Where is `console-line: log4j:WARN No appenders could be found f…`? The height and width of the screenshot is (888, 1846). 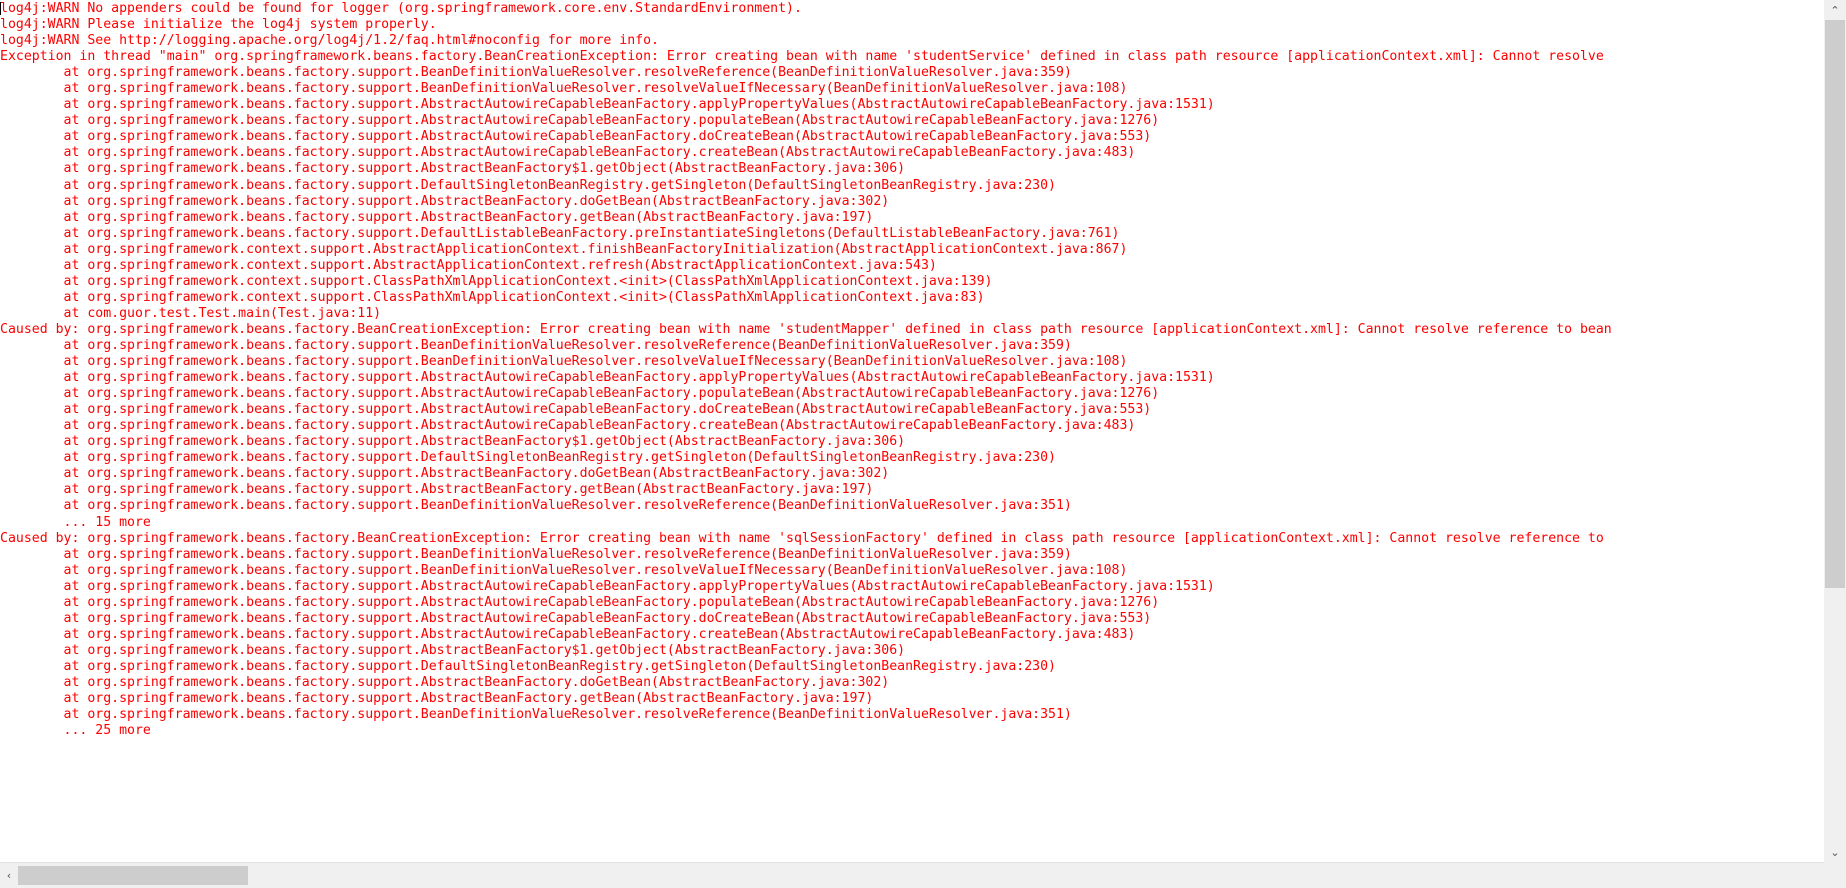
console-line: log4j:WARN No appenders could be found f… is located at coordinates (401, 8).